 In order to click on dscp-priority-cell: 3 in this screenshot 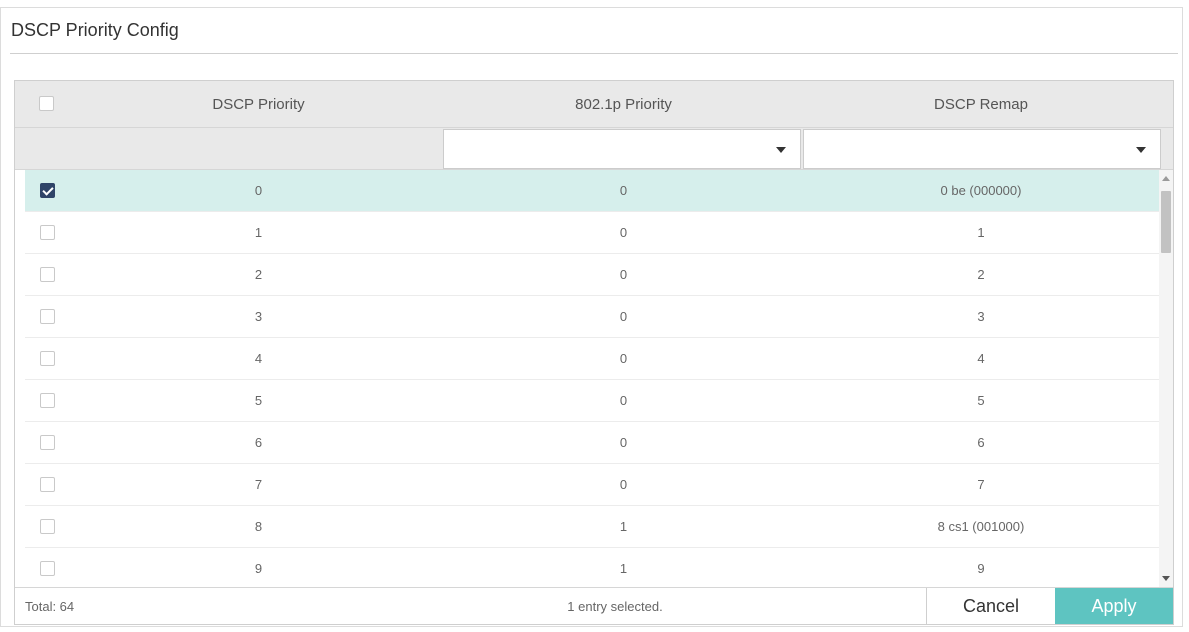, I will do `click(258, 316)`.